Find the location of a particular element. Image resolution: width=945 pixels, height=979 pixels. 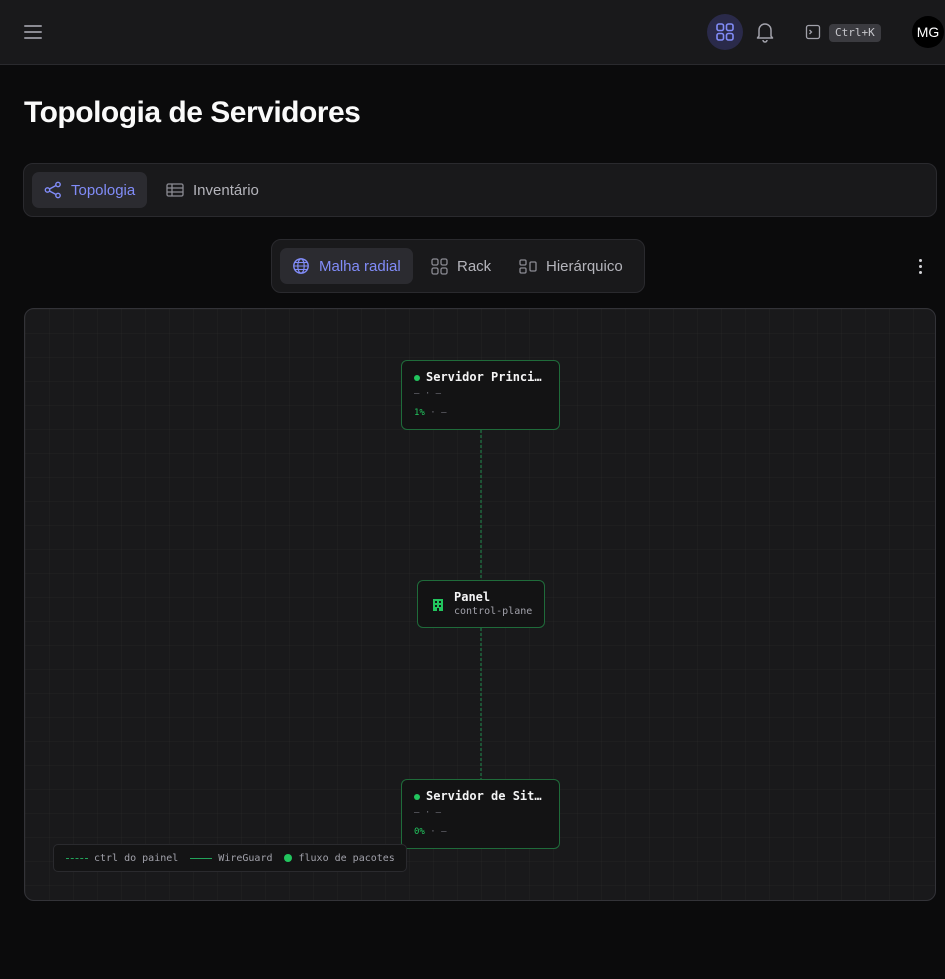

view-rack: Rack is located at coordinates (461, 266).